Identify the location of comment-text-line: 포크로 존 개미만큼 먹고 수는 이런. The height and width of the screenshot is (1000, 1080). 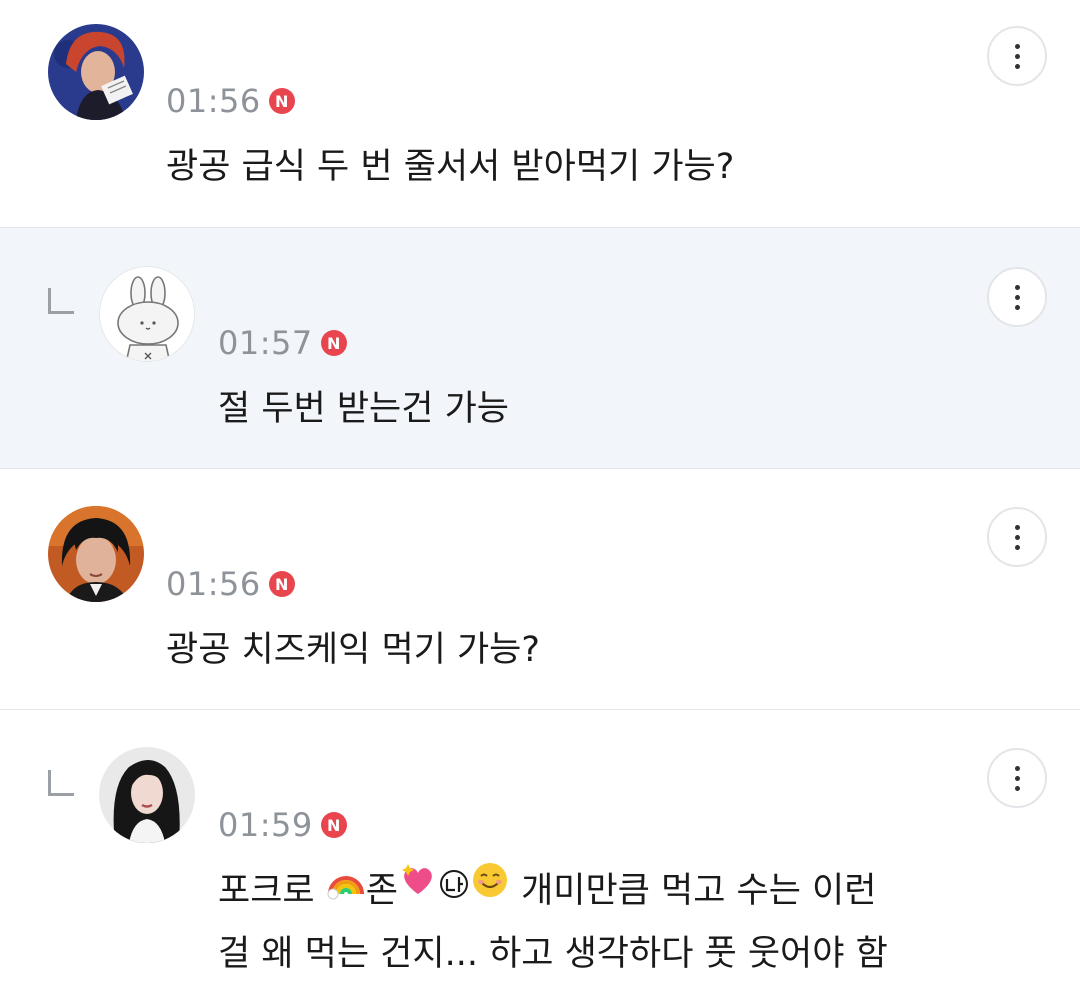
(553, 891).